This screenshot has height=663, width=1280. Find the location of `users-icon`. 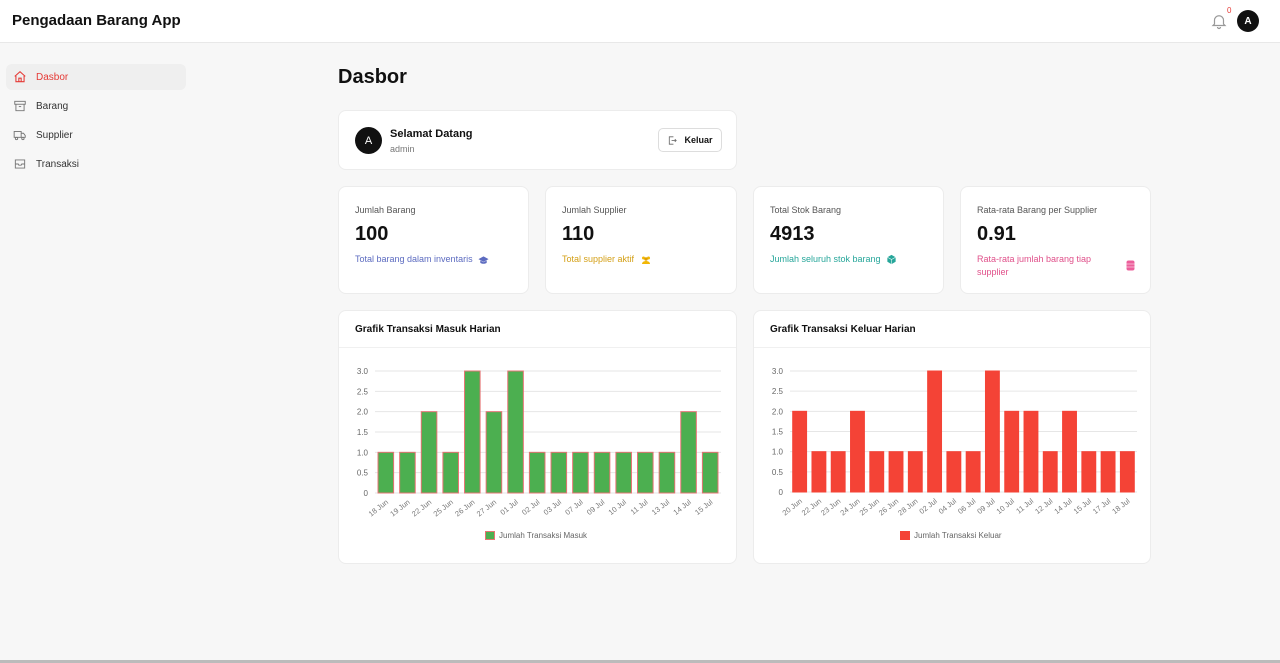

users-icon is located at coordinates (645, 260).